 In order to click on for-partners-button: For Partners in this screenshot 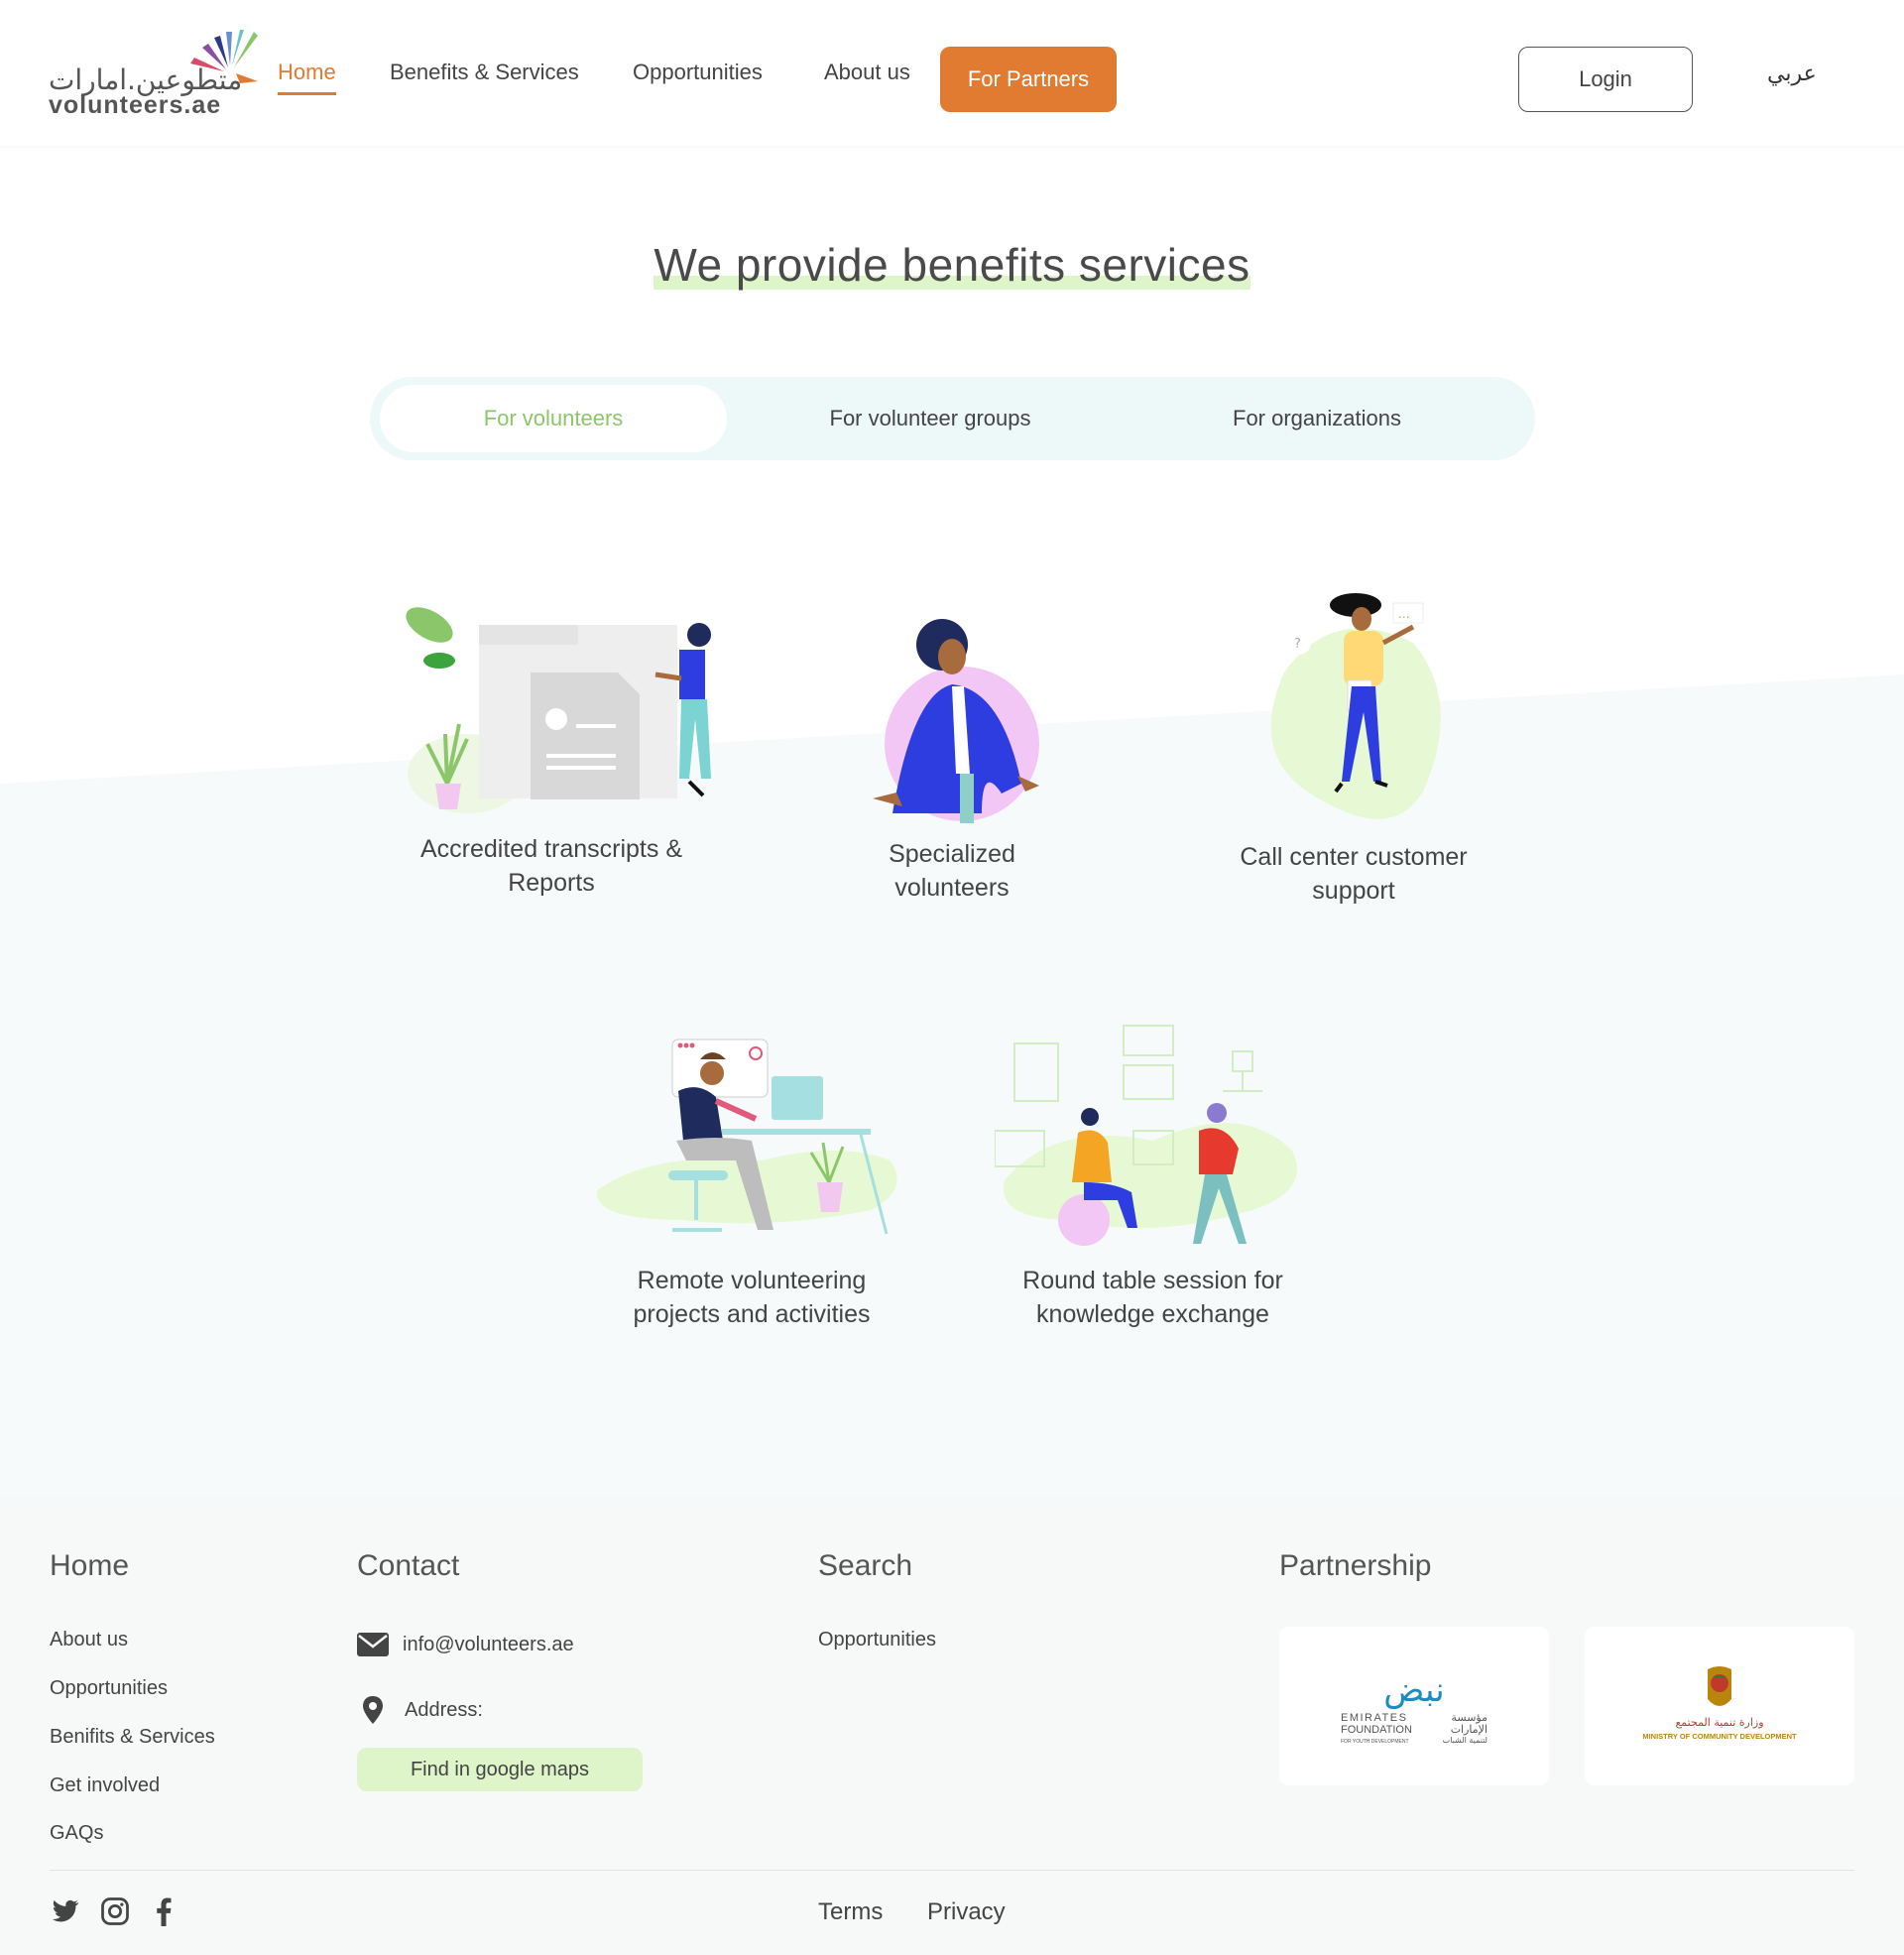, I will do `click(1028, 80)`.